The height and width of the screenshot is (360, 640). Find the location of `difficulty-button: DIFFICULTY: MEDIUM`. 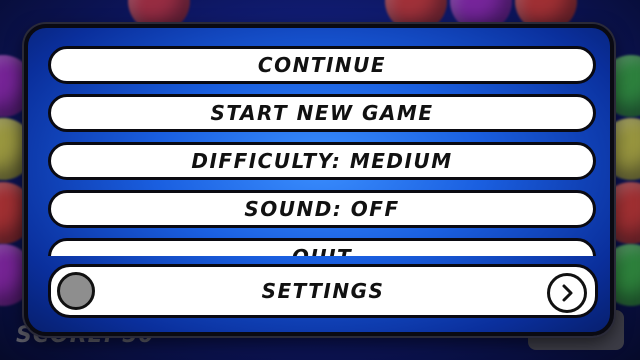

difficulty-button: DIFFICULTY: MEDIUM is located at coordinates (322, 161).